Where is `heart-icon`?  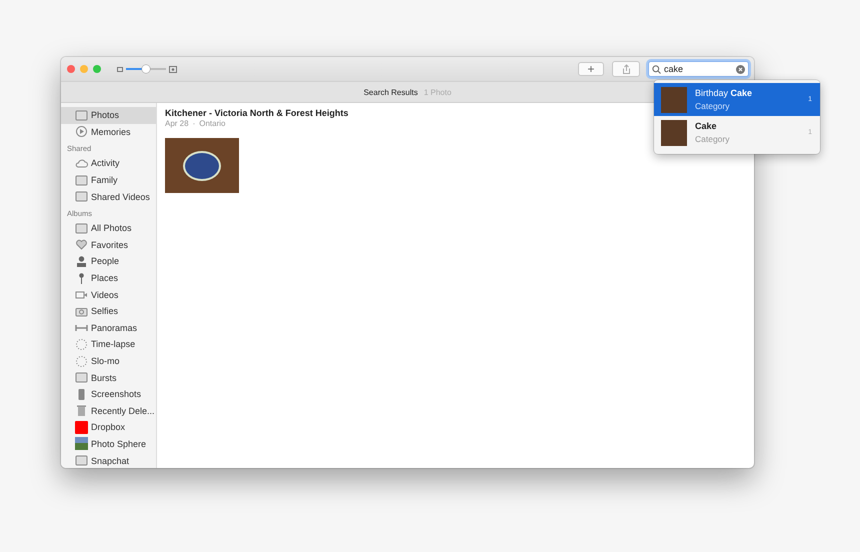 heart-icon is located at coordinates (81, 245).